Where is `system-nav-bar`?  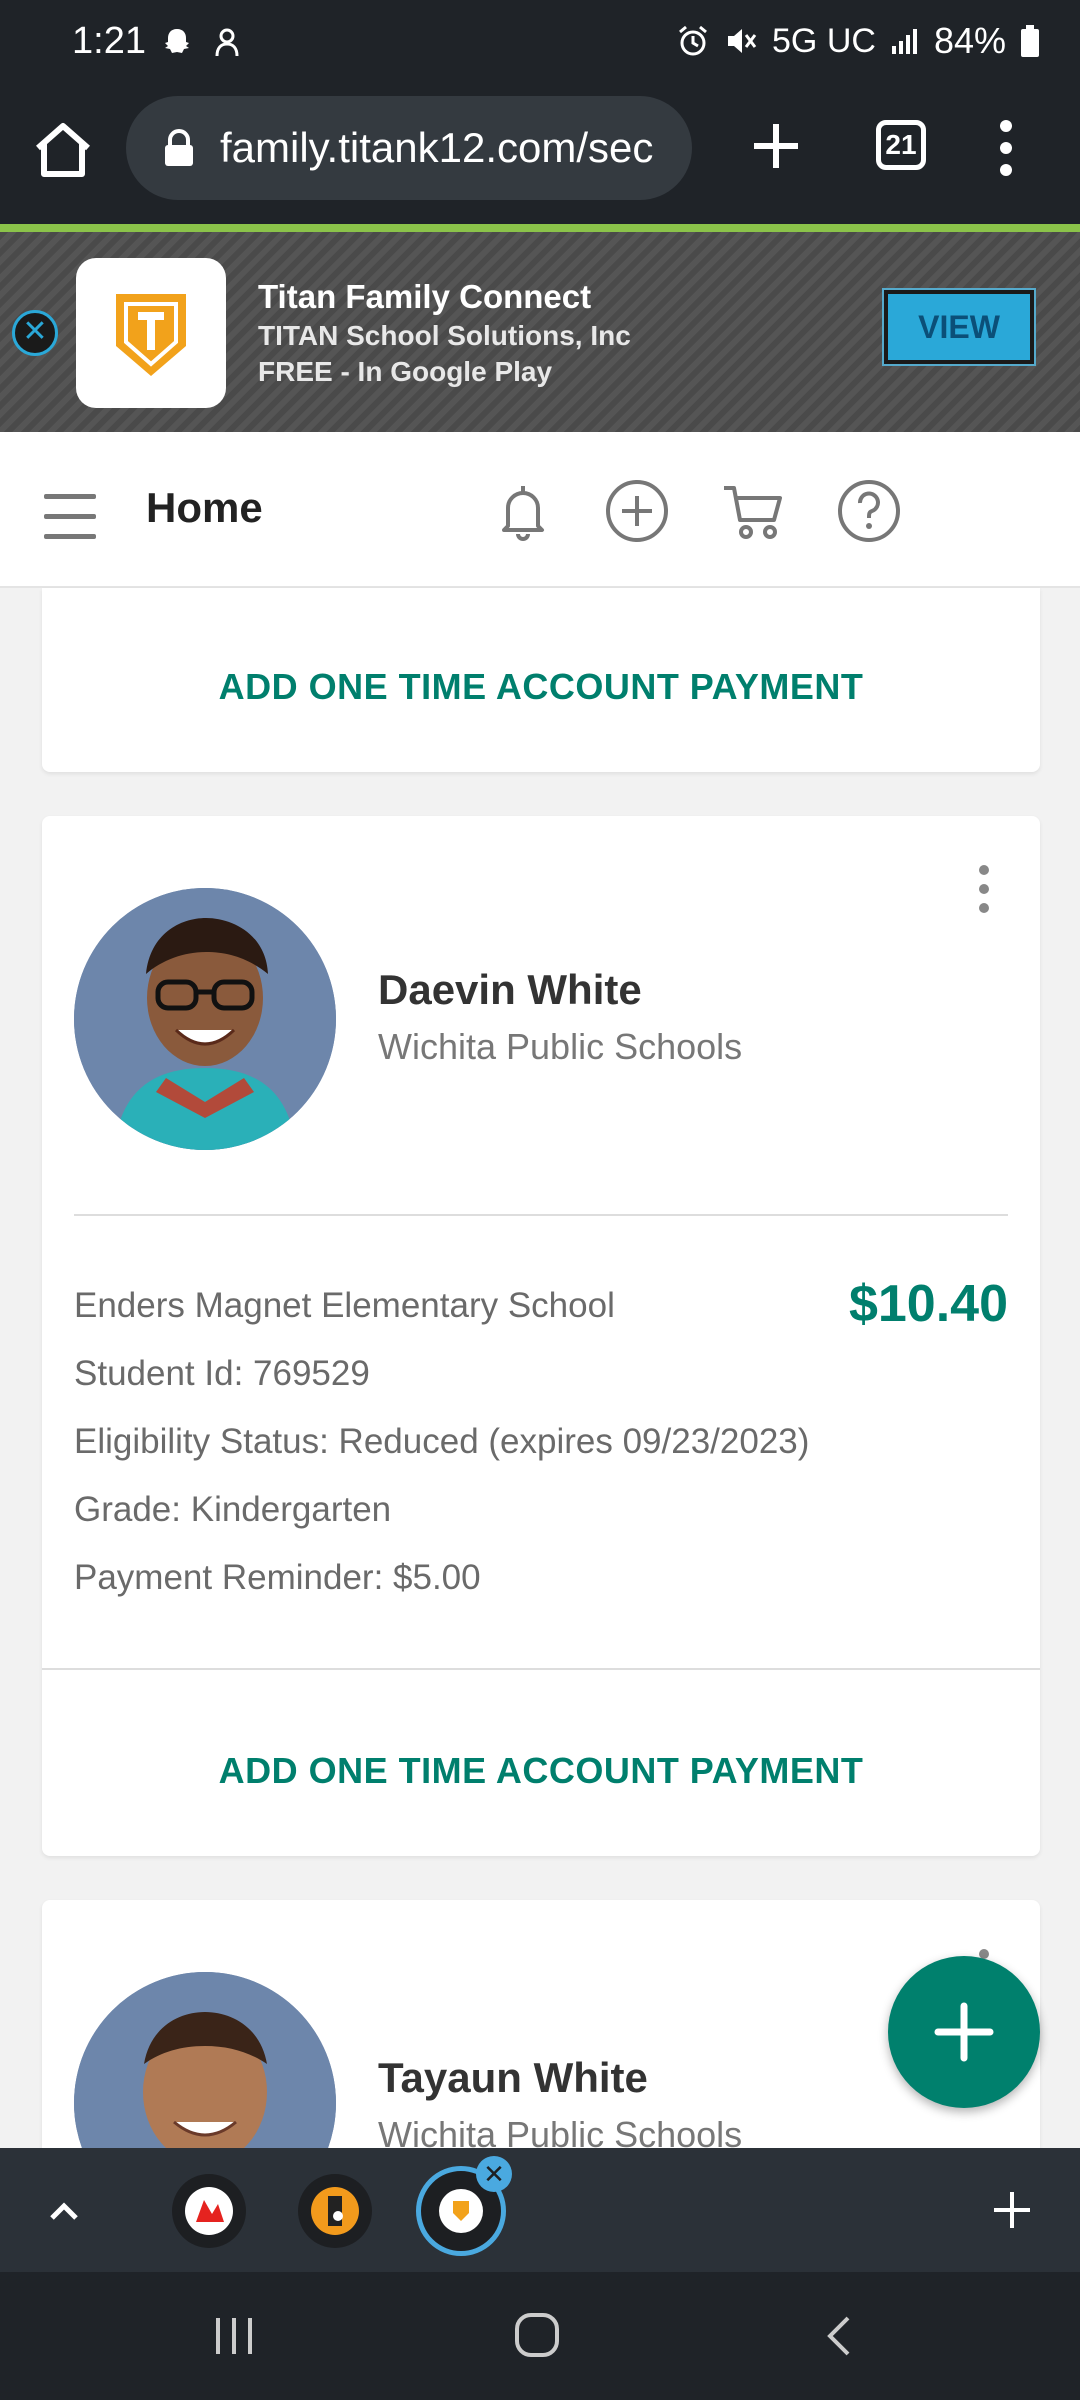 system-nav-bar is located at coordinates (540, 2336).